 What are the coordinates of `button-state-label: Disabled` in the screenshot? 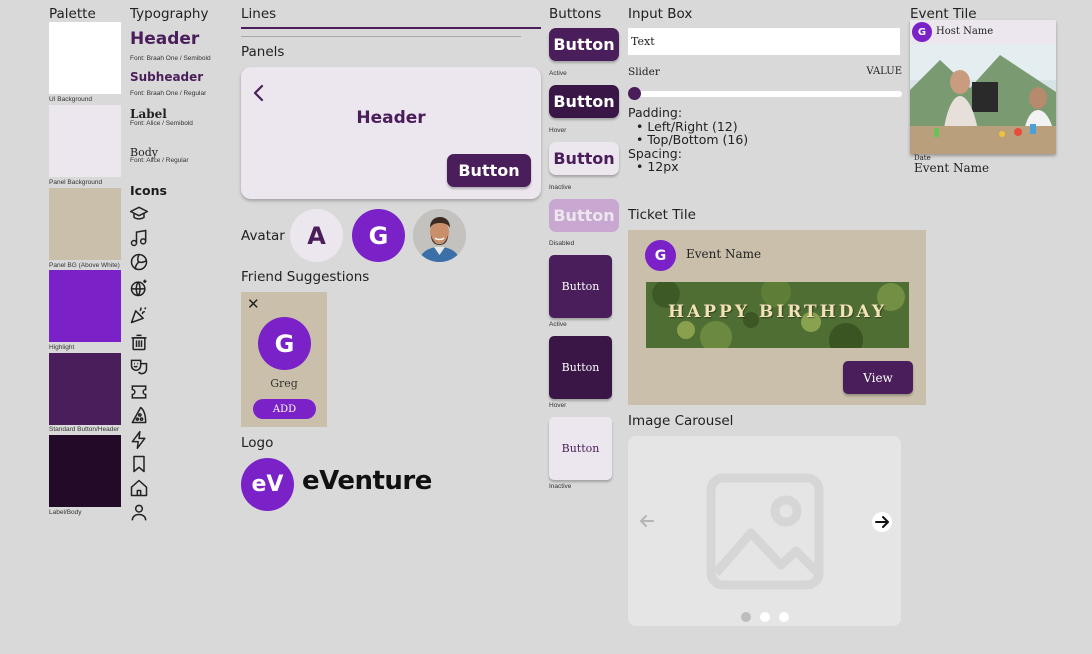 It's located at (562, 243).